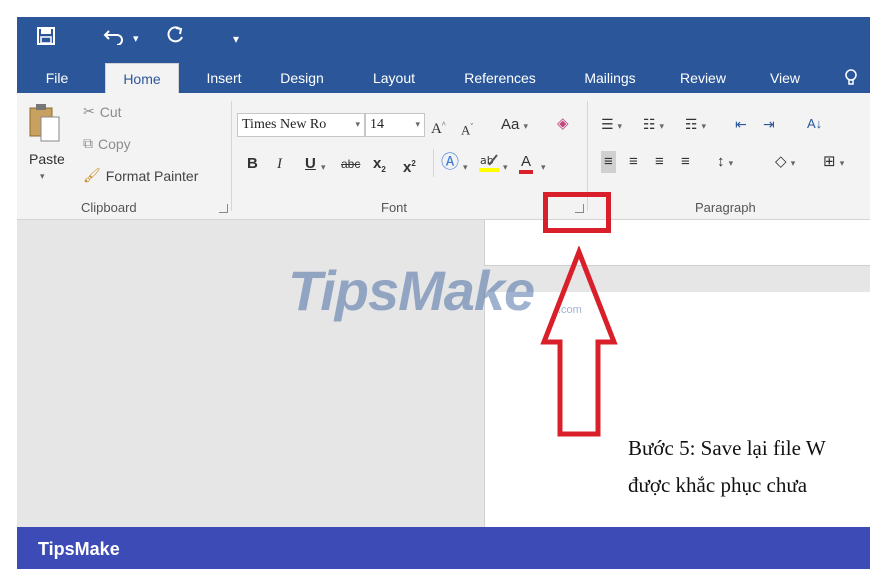 The width and height of the screenshot is (870, 569). Describe the element at coordinates (89, 111) in the screenshot. I see `scissors-icon: ✂` at that location.